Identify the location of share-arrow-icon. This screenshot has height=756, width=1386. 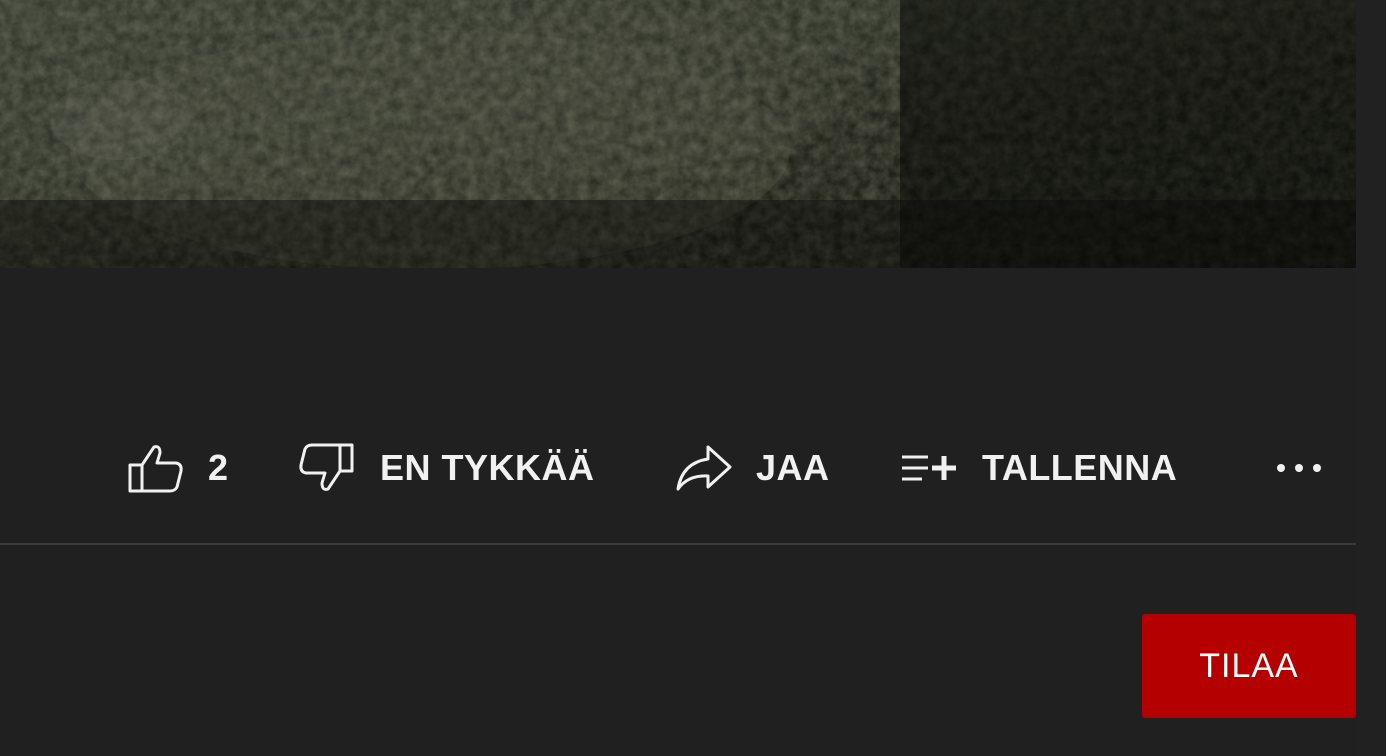
(704, 468).